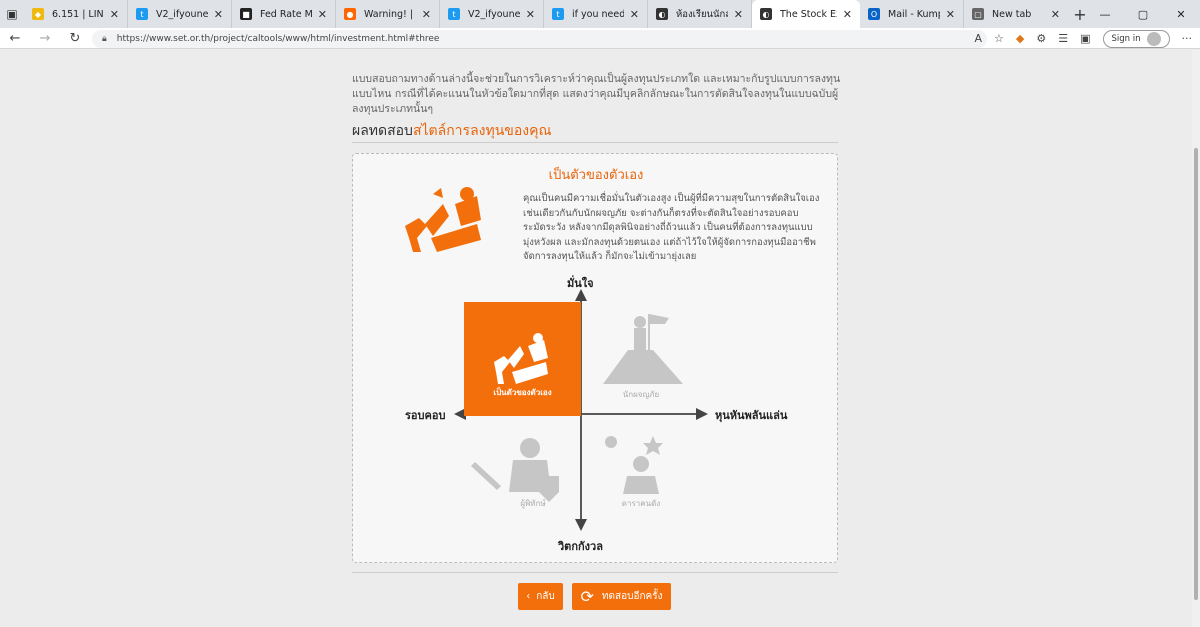 The image size is (1200, 627). What do you see at coordinates (634, 465) in the screenshot?
I see `celebrity-icon` at bounding box center [634, 465].